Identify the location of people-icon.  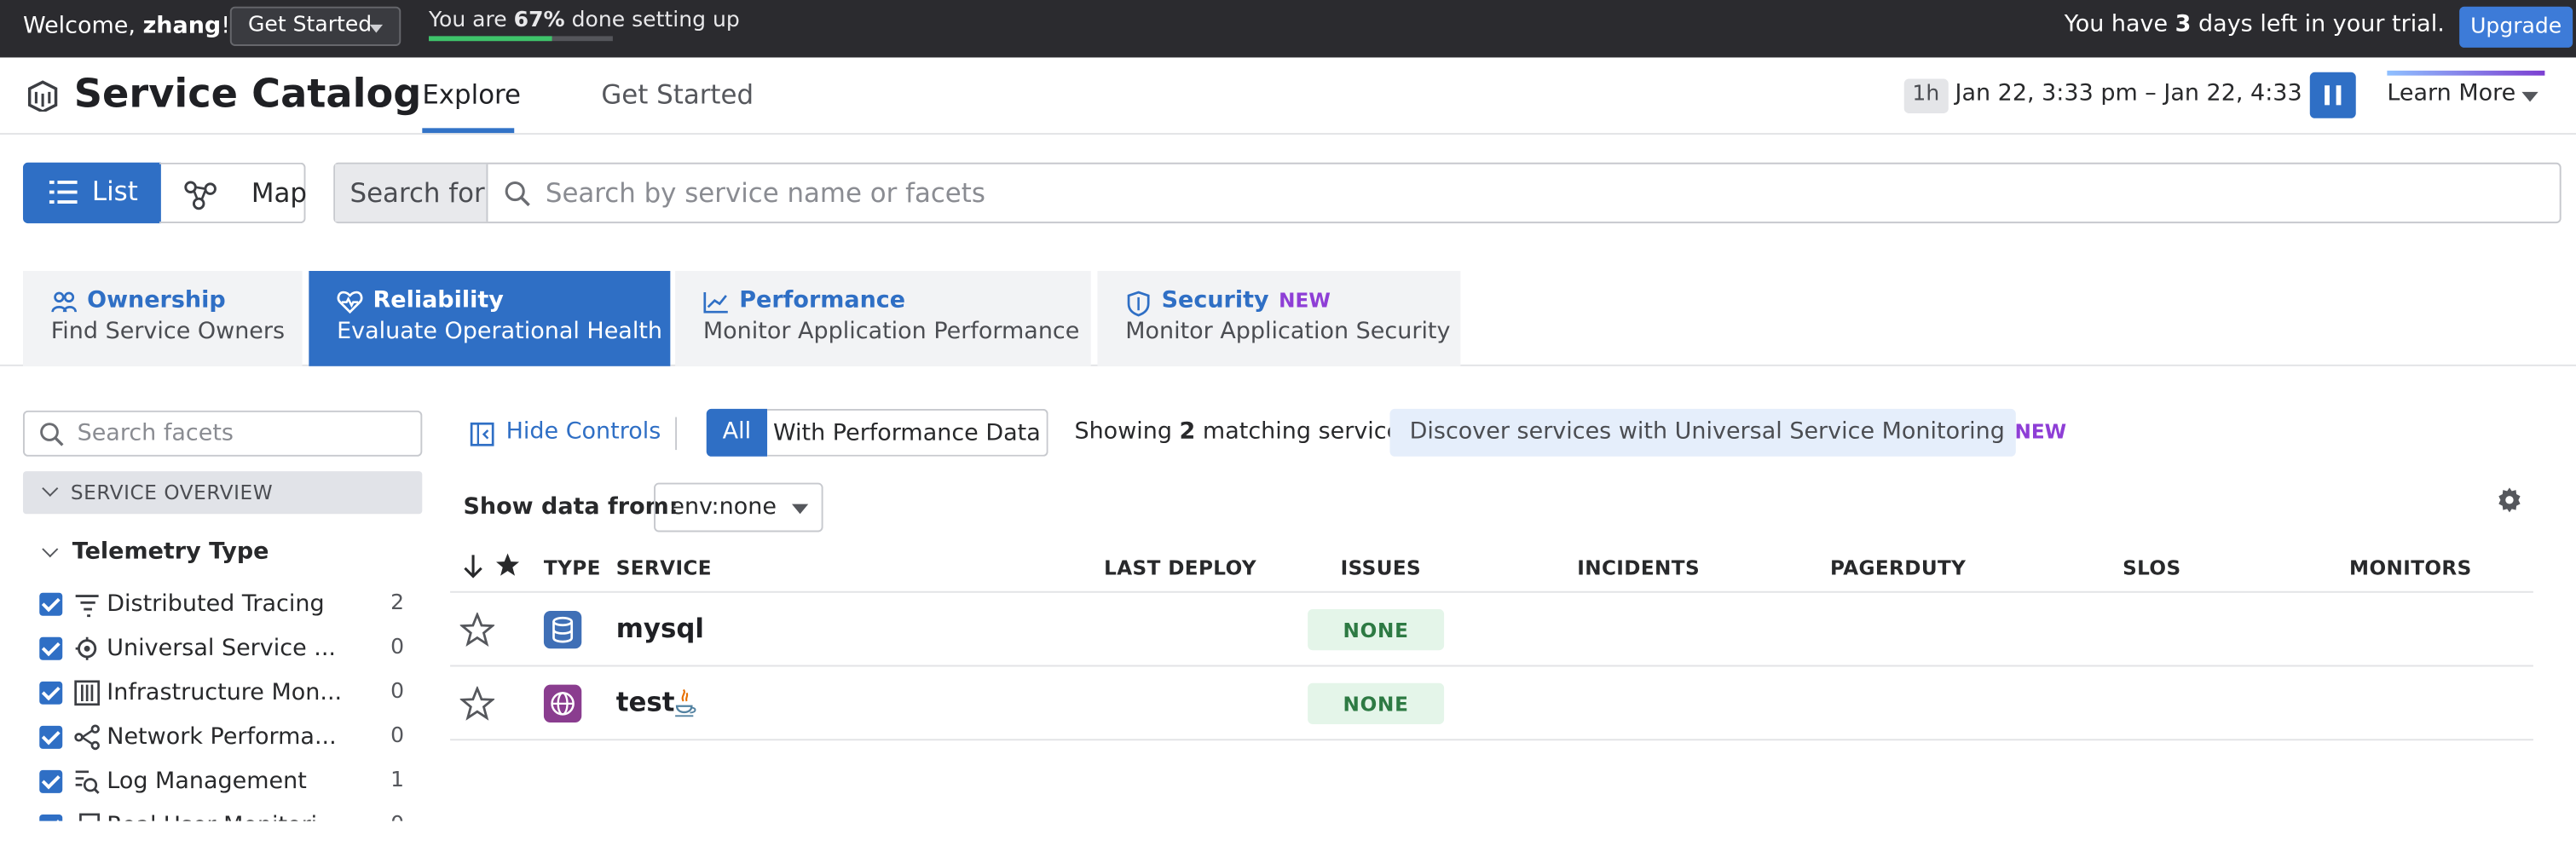
(64, 302).